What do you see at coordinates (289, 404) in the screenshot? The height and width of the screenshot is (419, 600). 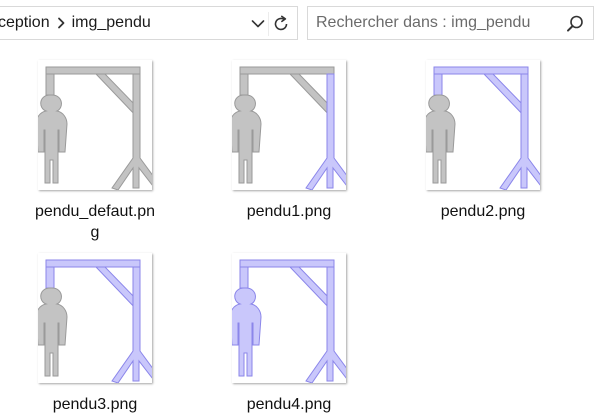 I see `file-name: pendu4.png` at bounding box center [289, 404].